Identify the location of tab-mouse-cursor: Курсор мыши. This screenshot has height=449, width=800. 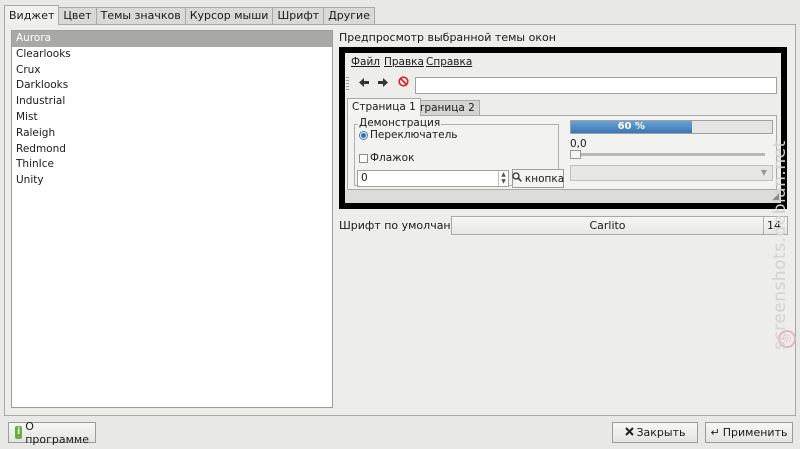
(229, 16).